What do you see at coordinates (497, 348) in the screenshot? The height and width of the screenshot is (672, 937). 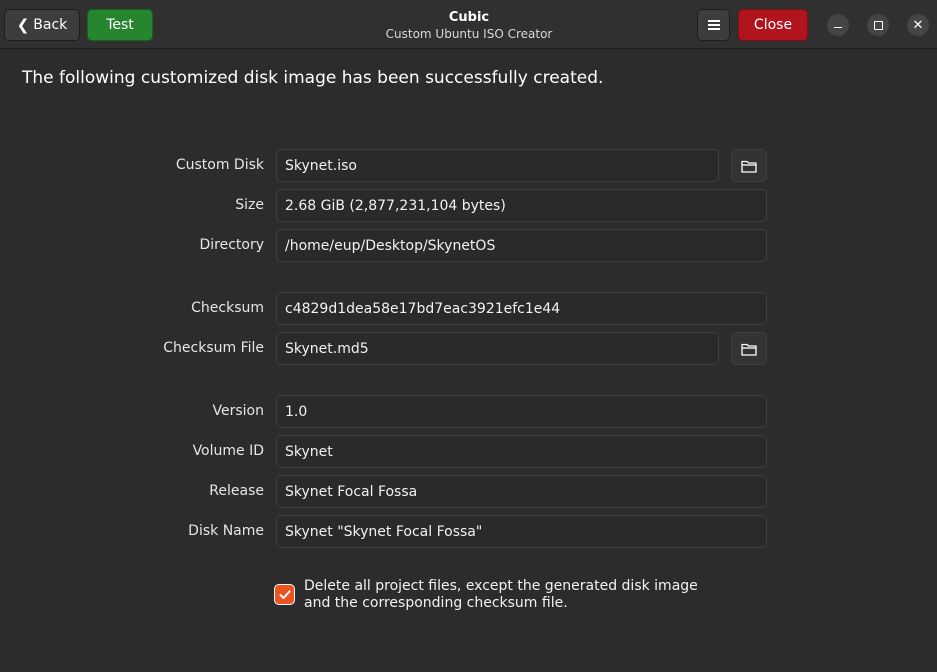 I see `checksum-file-field: Skynet.md5` at bounding box center [497, 348].